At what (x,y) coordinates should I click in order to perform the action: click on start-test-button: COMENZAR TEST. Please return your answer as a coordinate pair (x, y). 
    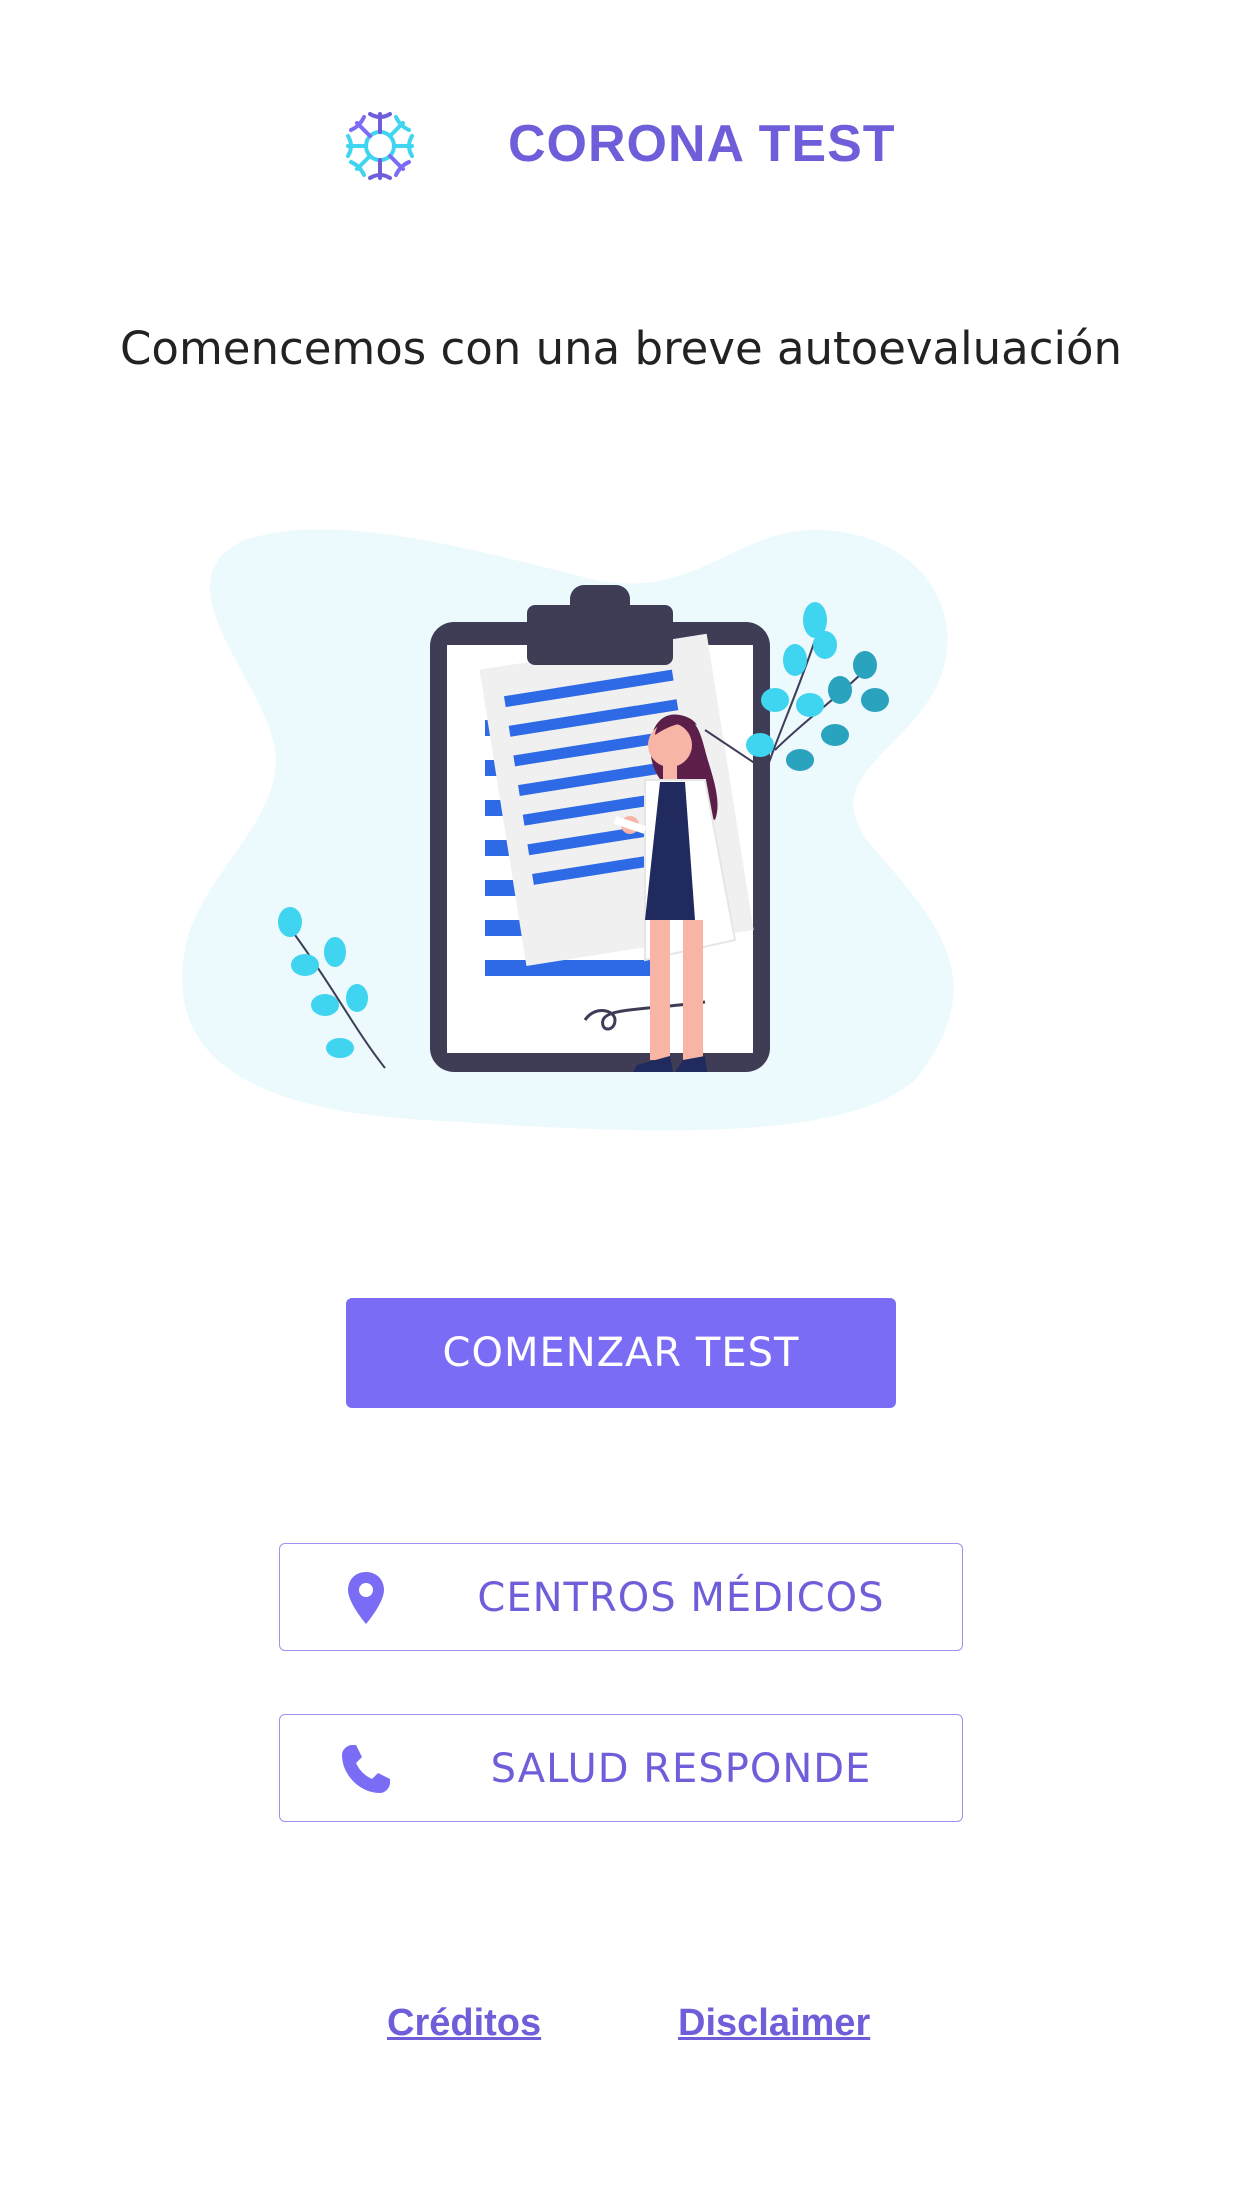
    Looking at the image, I should click on (621, 1353).